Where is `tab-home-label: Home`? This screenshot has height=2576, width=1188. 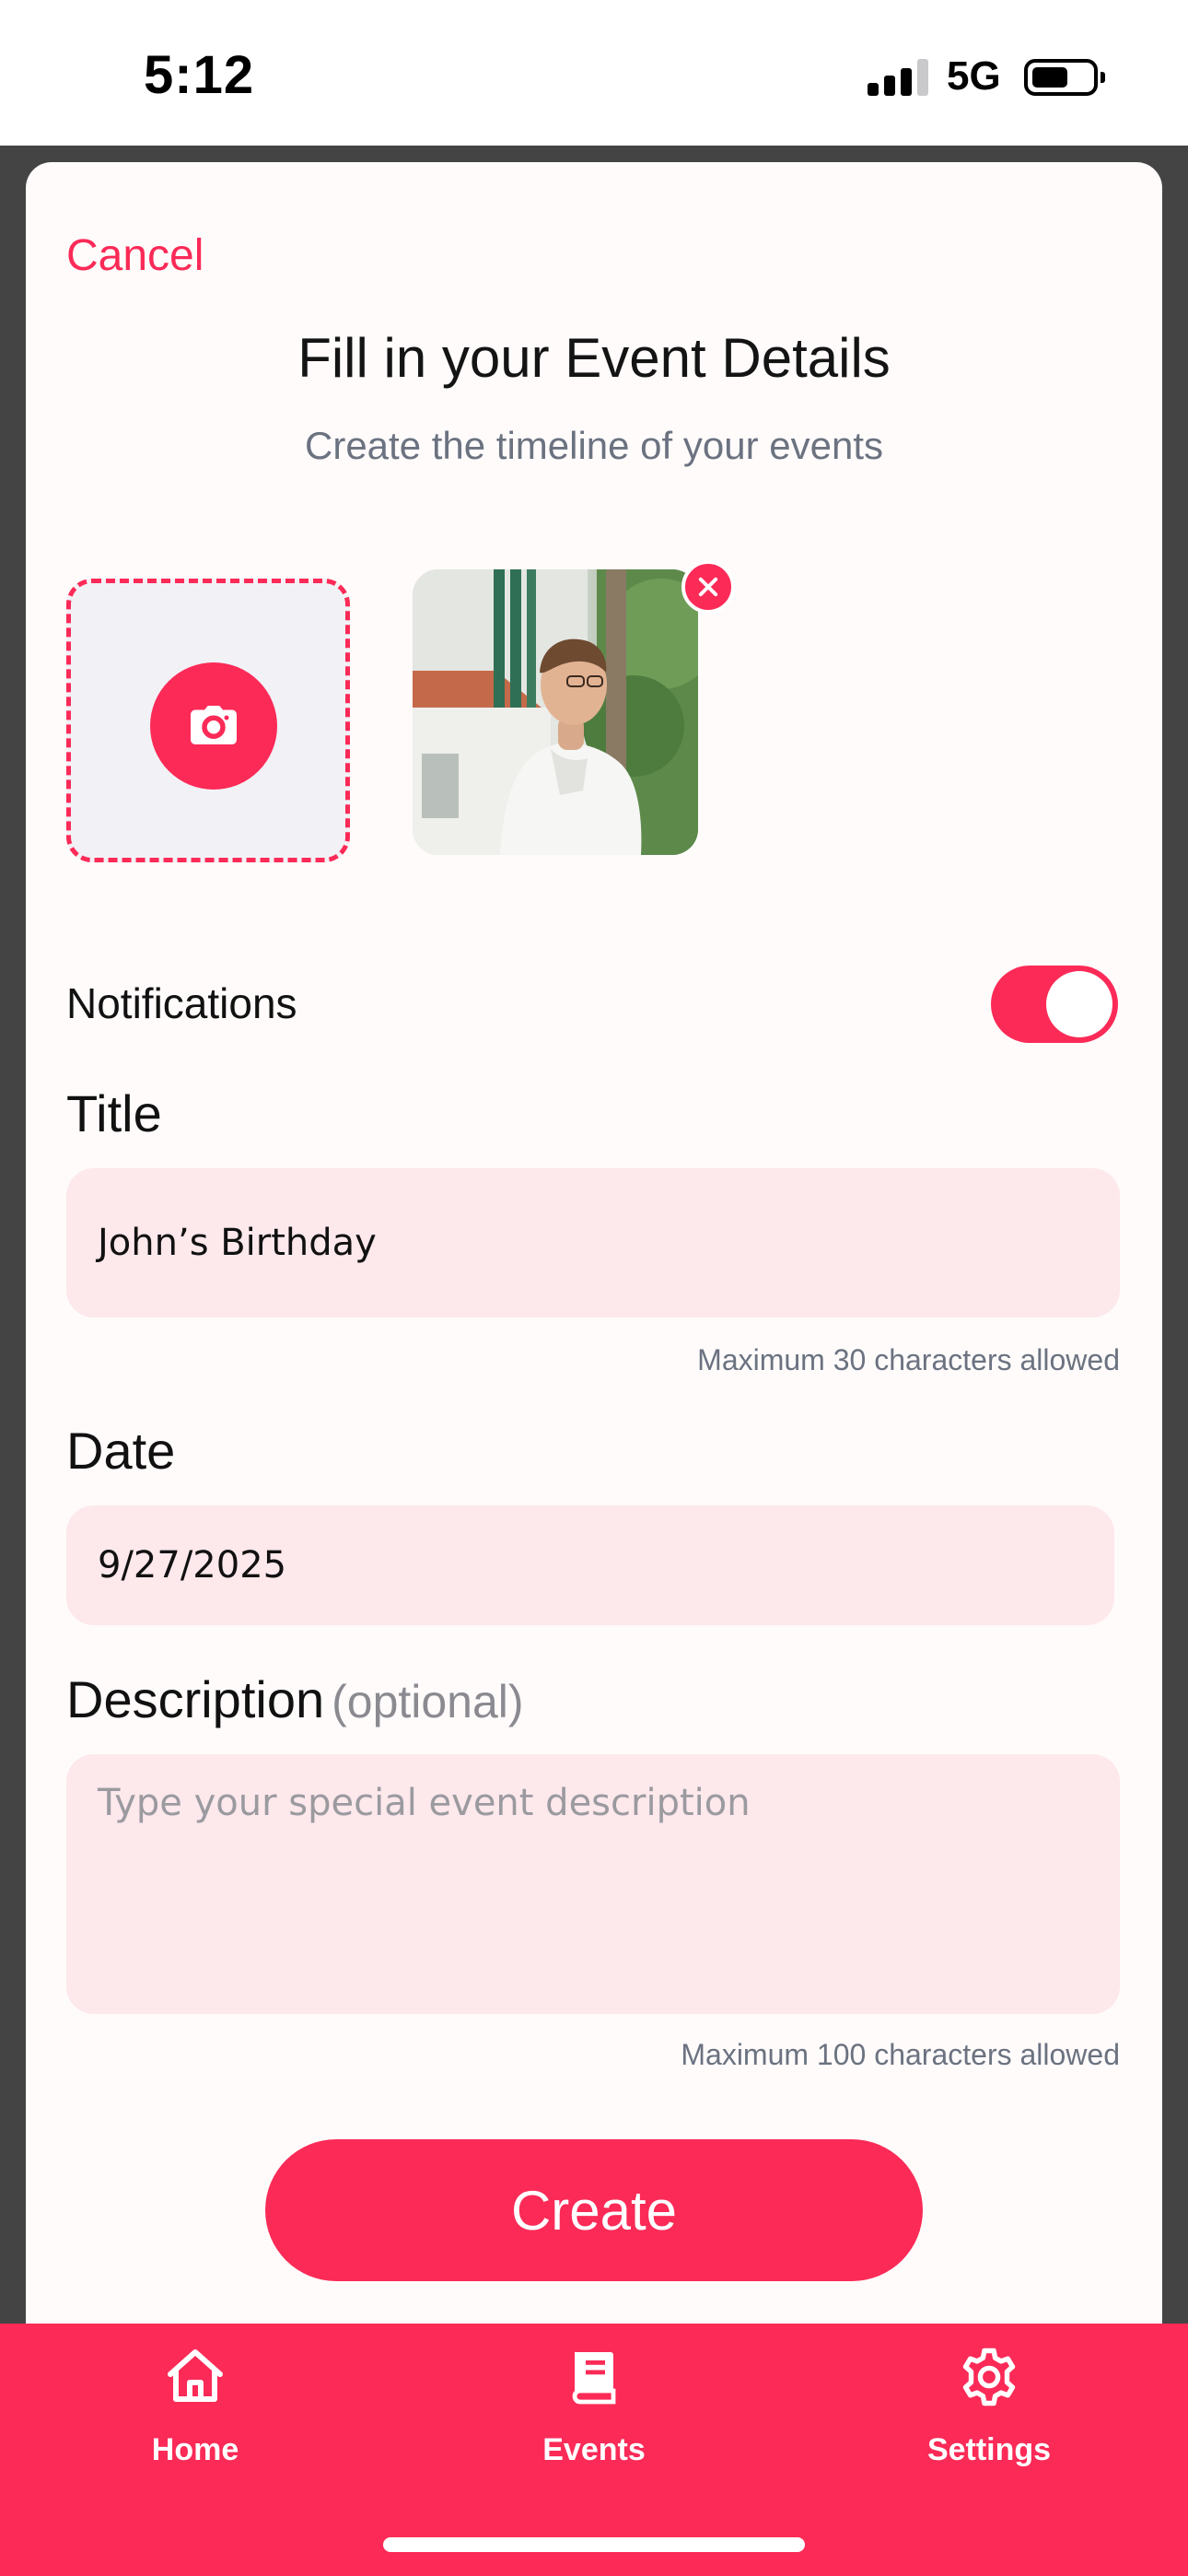
tab-home-label: Home is located at coordinates (195, 2449).